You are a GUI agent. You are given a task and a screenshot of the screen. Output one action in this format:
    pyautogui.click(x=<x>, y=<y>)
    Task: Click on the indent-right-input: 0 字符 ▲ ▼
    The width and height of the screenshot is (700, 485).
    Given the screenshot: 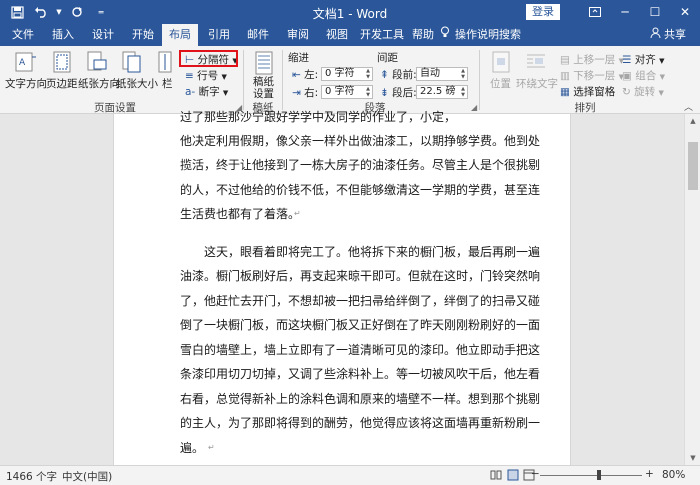 What is the action you would take?
    pyautogui.click(x=347, y=92)
    